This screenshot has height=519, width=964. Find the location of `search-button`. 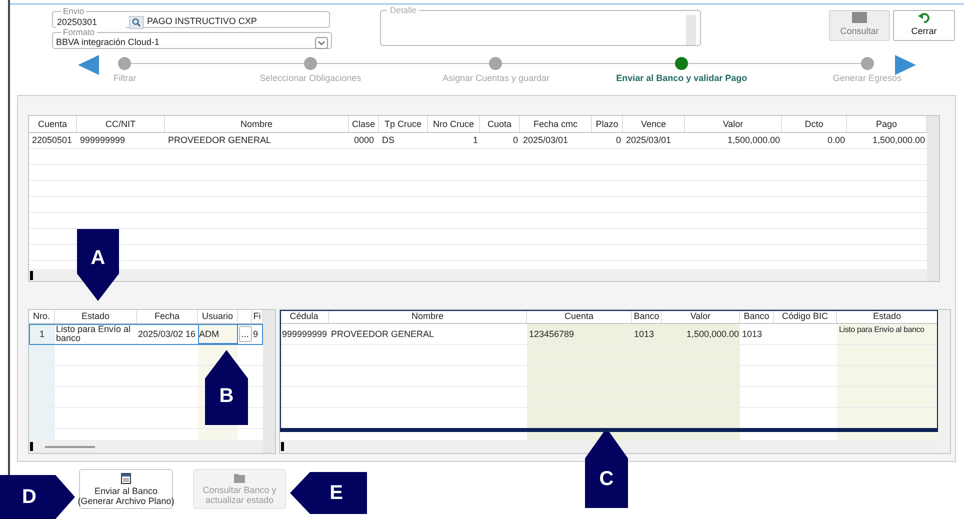

search-button is located at coordinates (136, 22).